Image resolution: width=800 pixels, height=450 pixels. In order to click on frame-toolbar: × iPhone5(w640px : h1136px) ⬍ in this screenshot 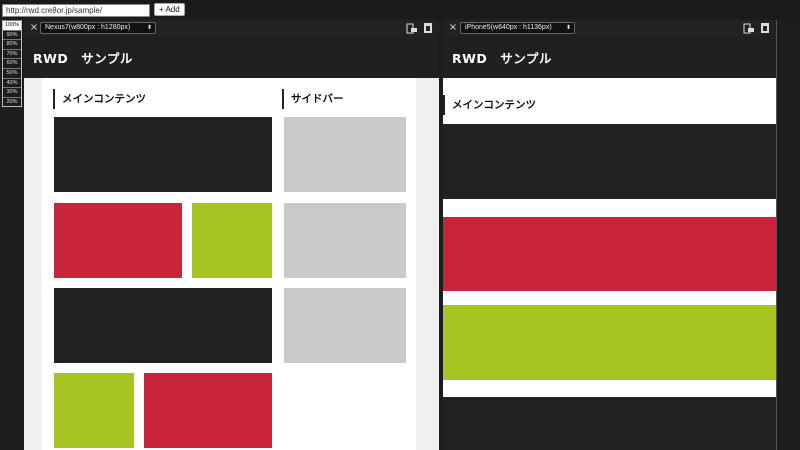, I will do `click(609, 28)`.